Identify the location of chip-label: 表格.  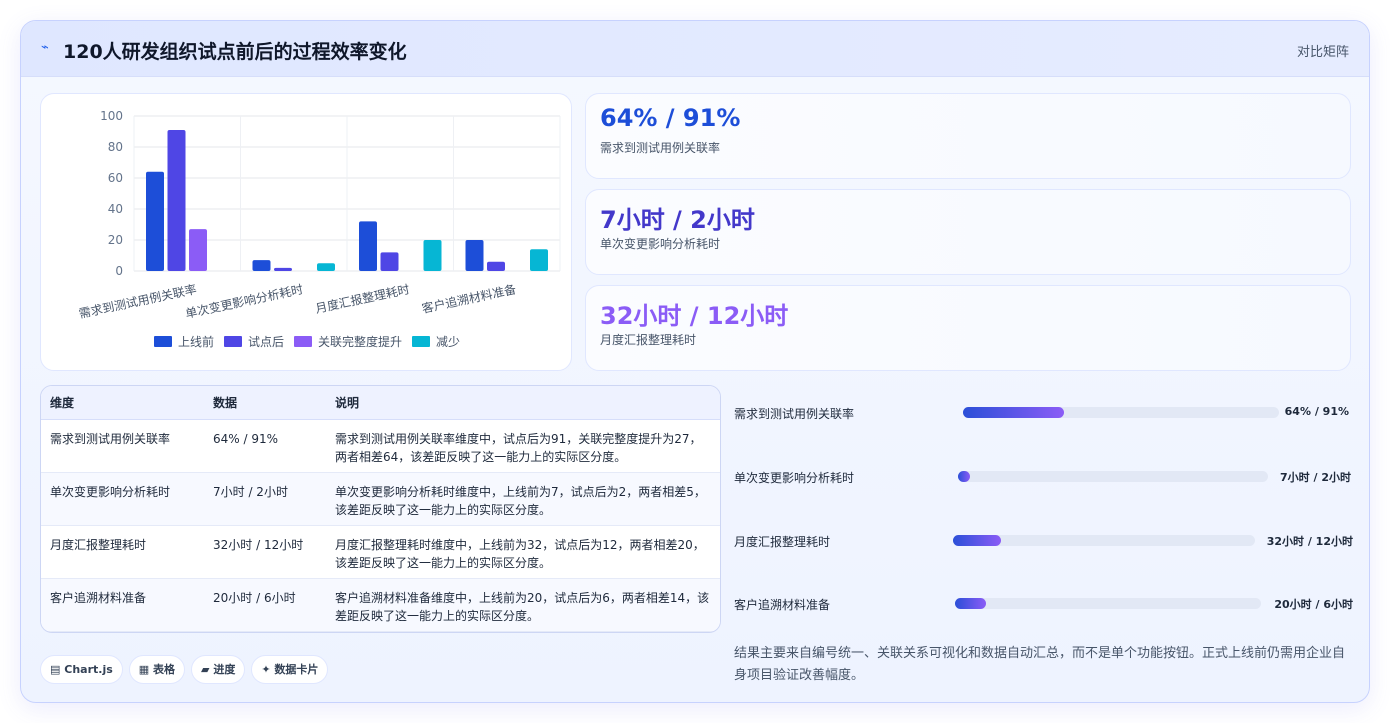
(164, 669).